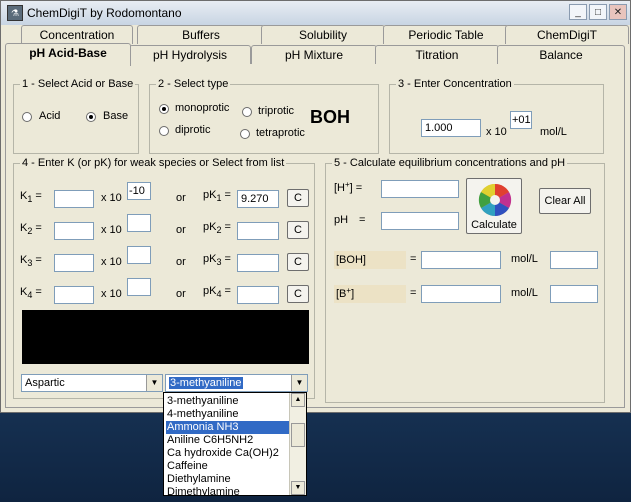 The image size is (631, 502). Describe the element at coordinates (323, 34) in the screenshot. I see `tab-solubility: Solubility` at that location.